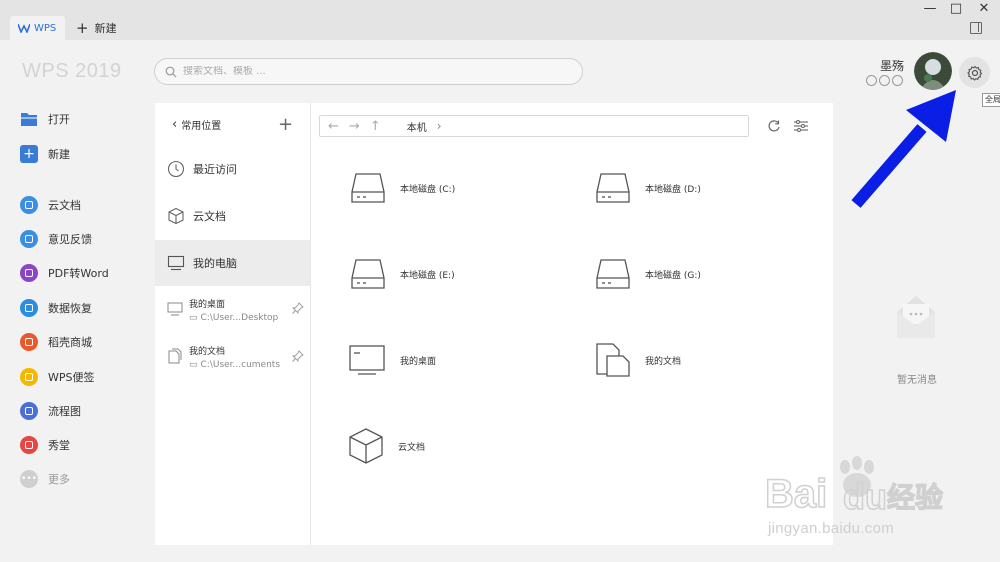  I want to click on favorite-path: C:\User...cuments, so click(240, 365).